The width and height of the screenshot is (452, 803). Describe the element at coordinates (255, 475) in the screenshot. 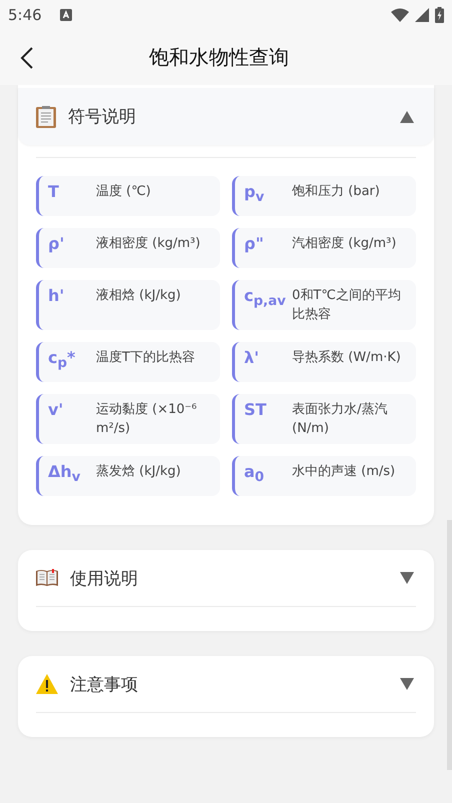

I see `symbol: a$_{0}$` at that location.